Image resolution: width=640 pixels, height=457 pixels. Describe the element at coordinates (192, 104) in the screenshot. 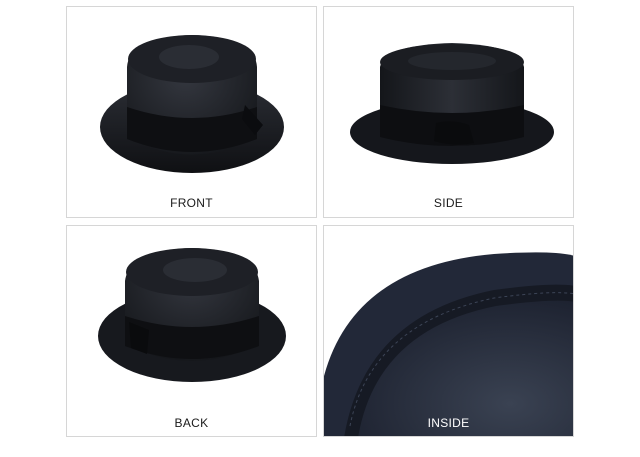

I see `hat-front-image` at that location.